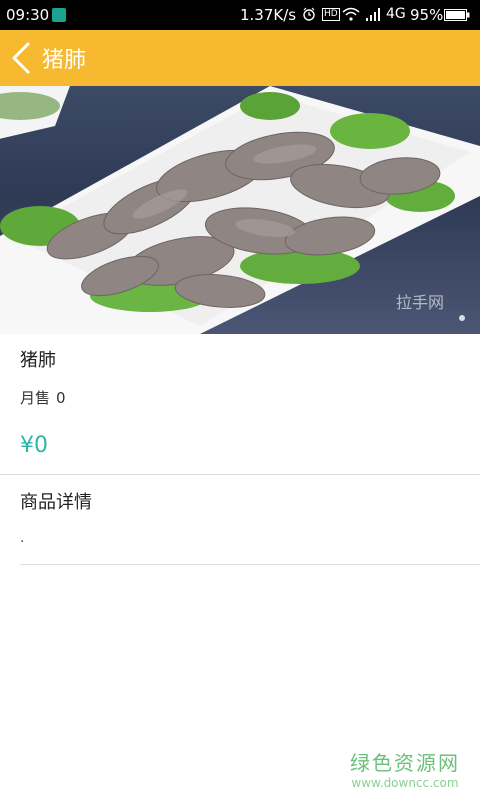 This screenshot has width=480, height=800. Describe the element at coordinates (59, 15) in the screenshot. I see `notification-icon` at that location.